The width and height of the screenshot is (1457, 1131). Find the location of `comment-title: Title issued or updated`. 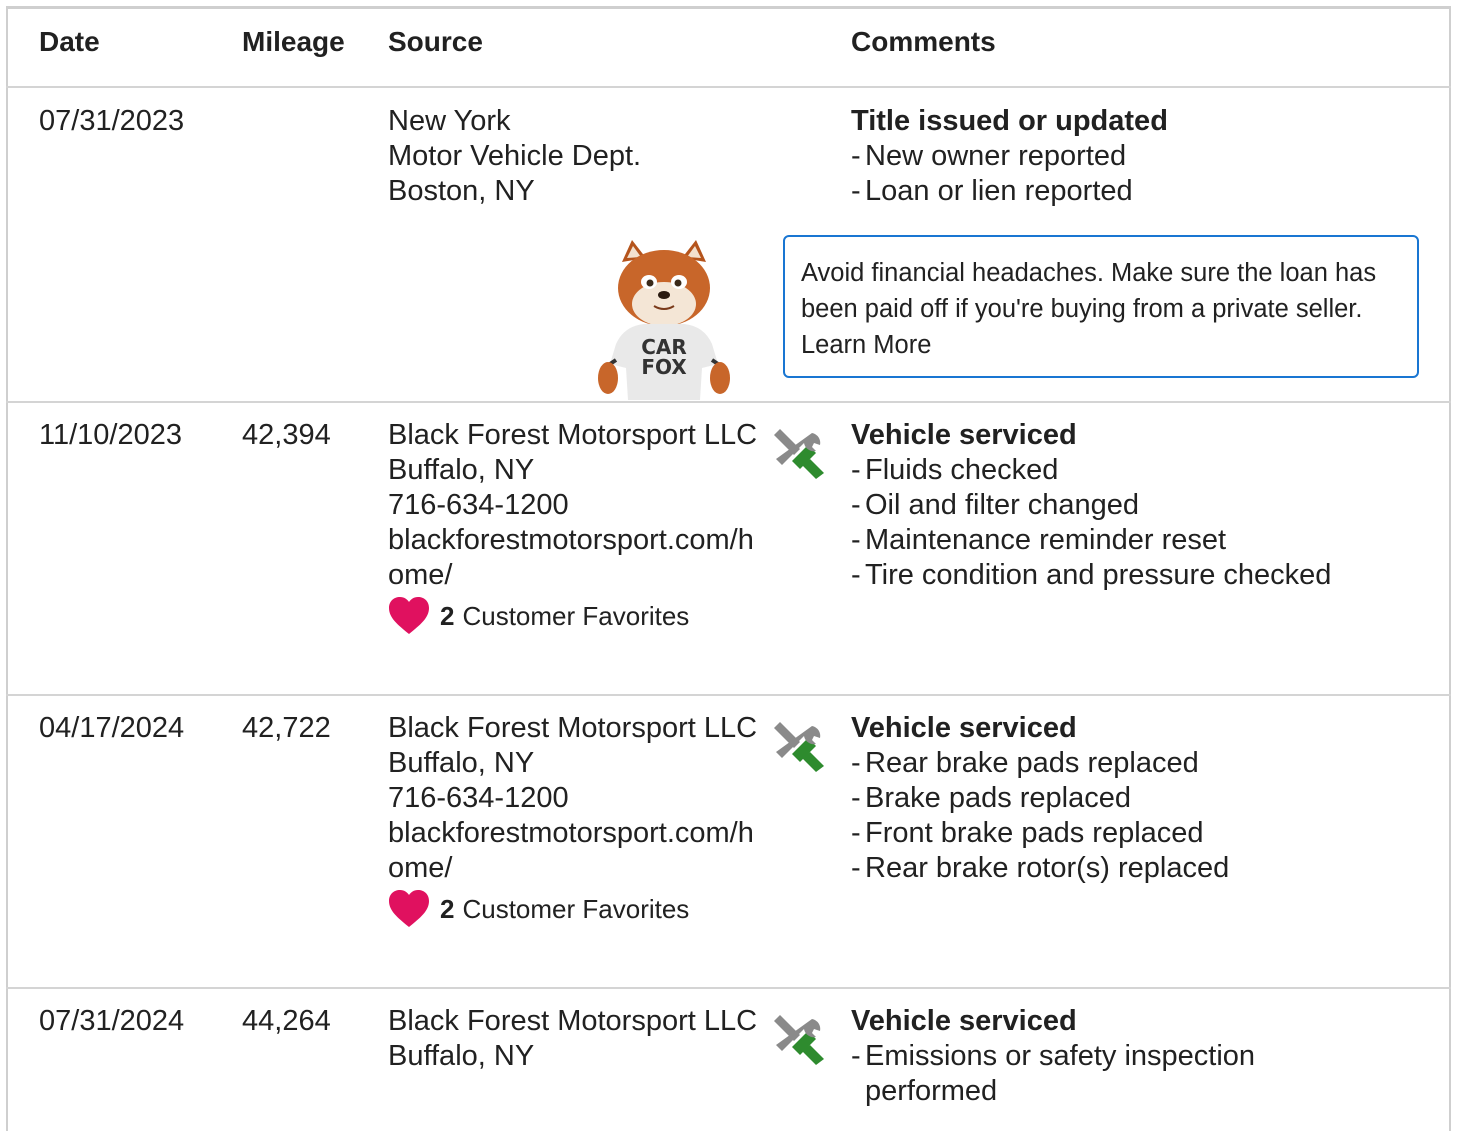

comment-title: Title issued or updated is located at coordinates (1009, 121).